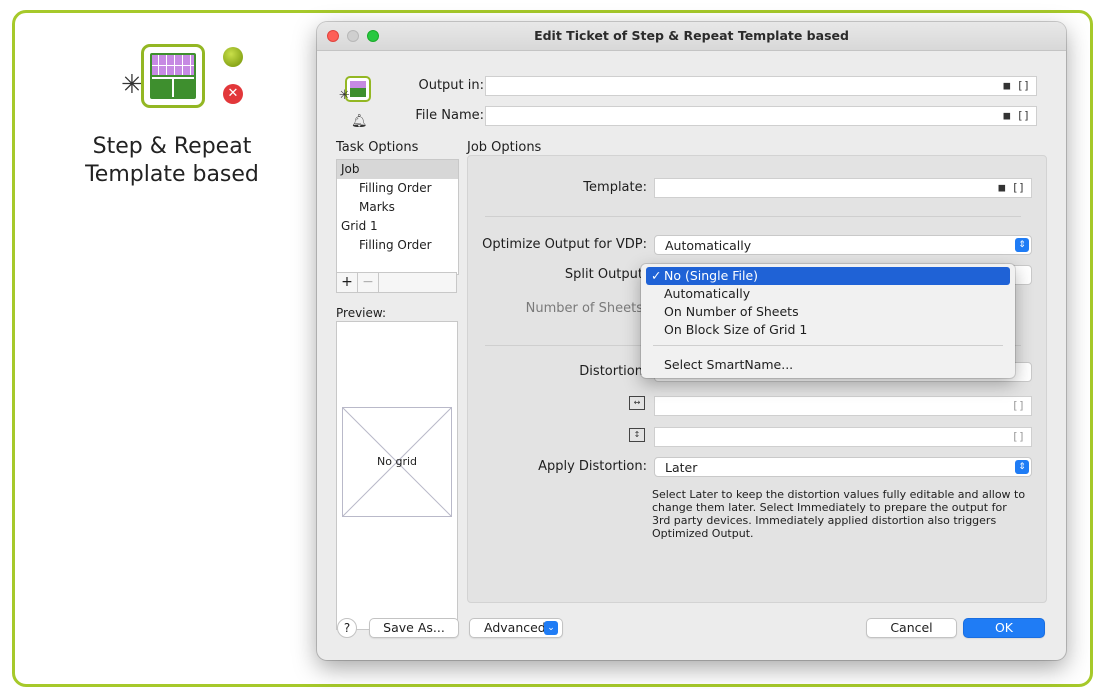  I want to click on preview-placeholder: No grid, so click(397, 461).